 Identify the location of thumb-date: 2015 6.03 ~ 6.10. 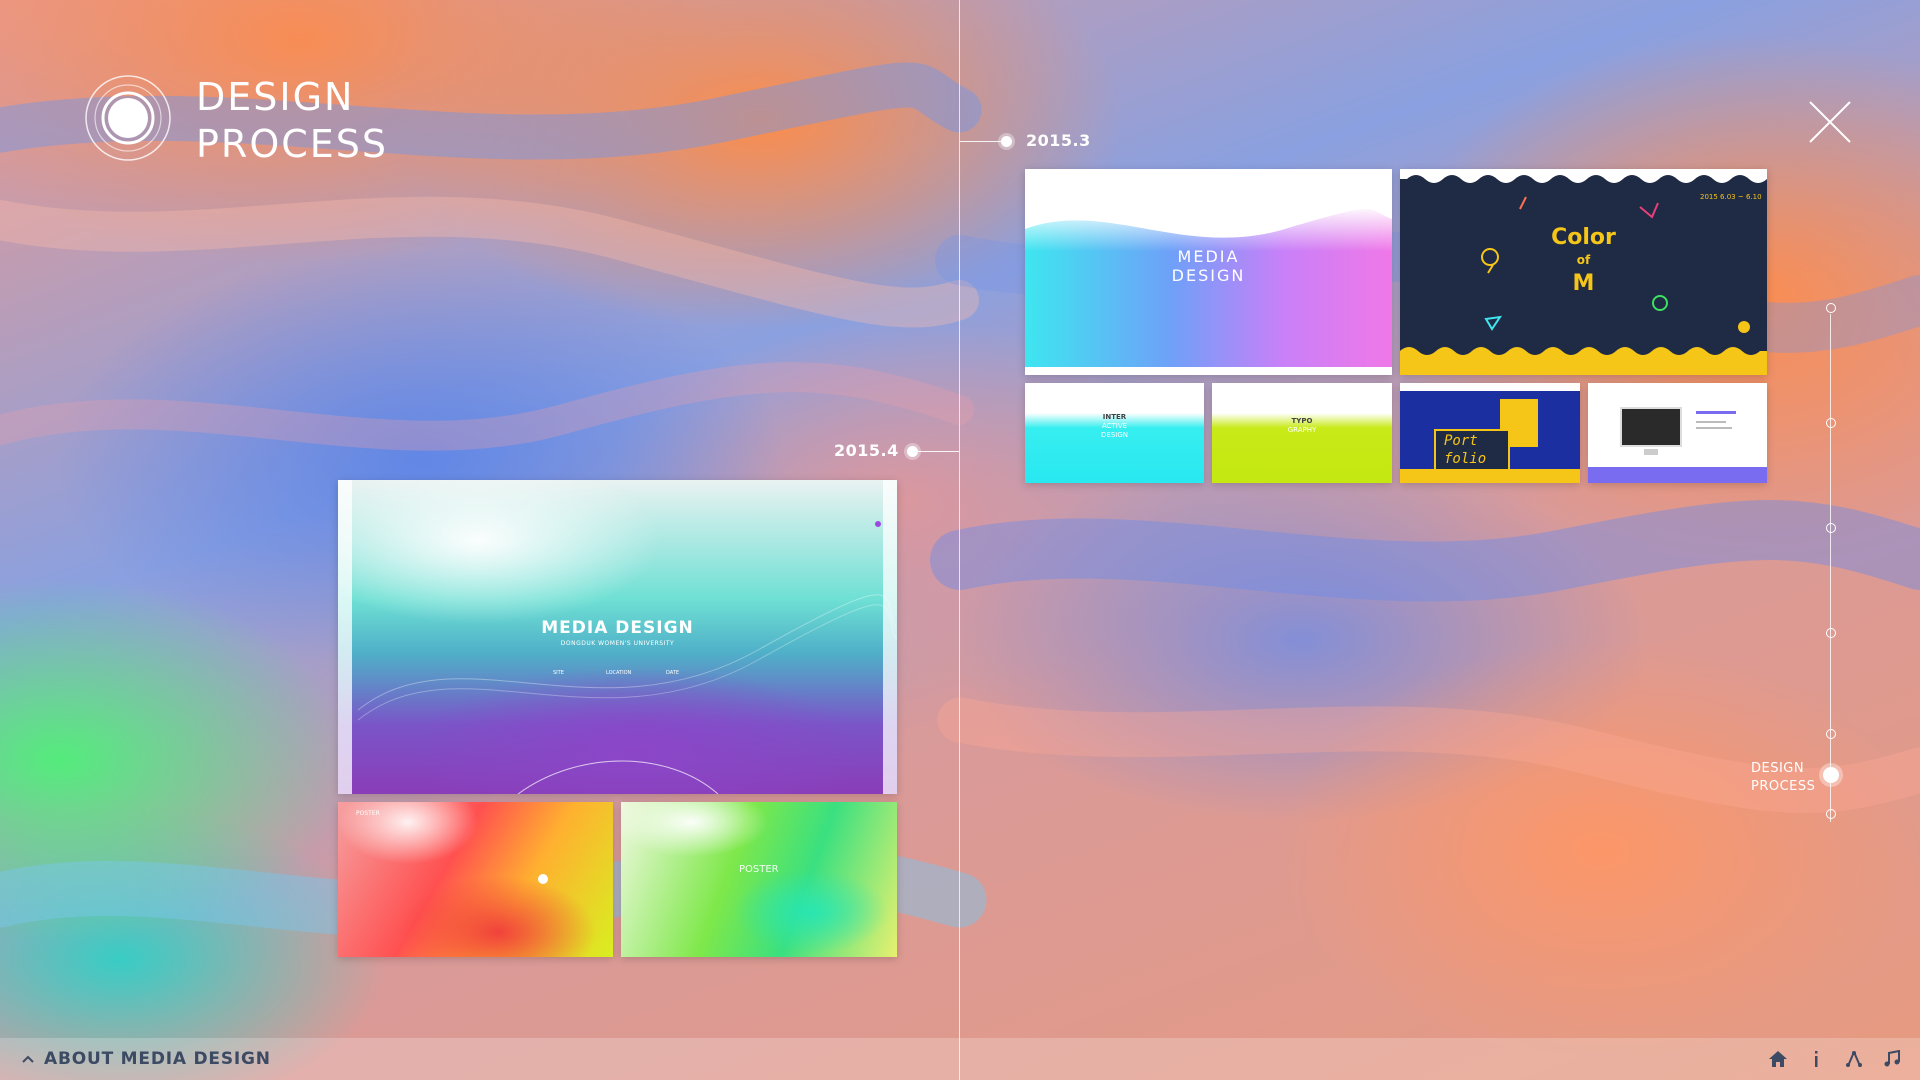
(1731, 197).